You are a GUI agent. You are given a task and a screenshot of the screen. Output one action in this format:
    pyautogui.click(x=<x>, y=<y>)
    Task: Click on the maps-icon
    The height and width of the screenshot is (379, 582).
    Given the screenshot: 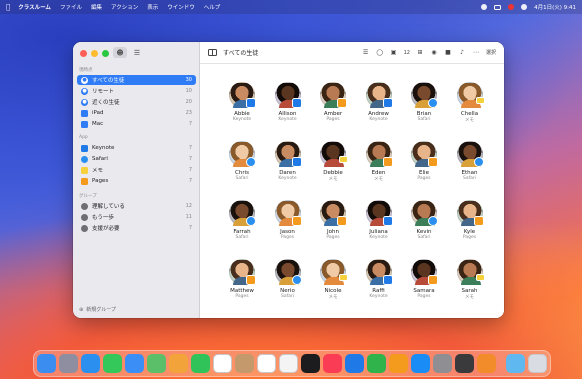 What is the action you would take?
    pyautogui.click(x=156, y=363)
    